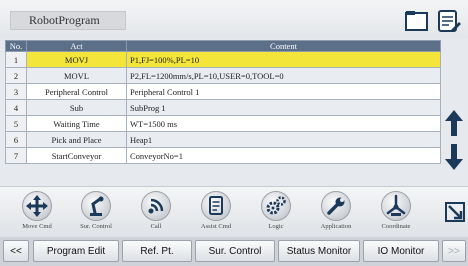 Image resolution: width=468 pixels, height=266 pixels. I want to click on table-row: 1 MOVJ P1,FJ=100%,PL=10, so click(223, 59).